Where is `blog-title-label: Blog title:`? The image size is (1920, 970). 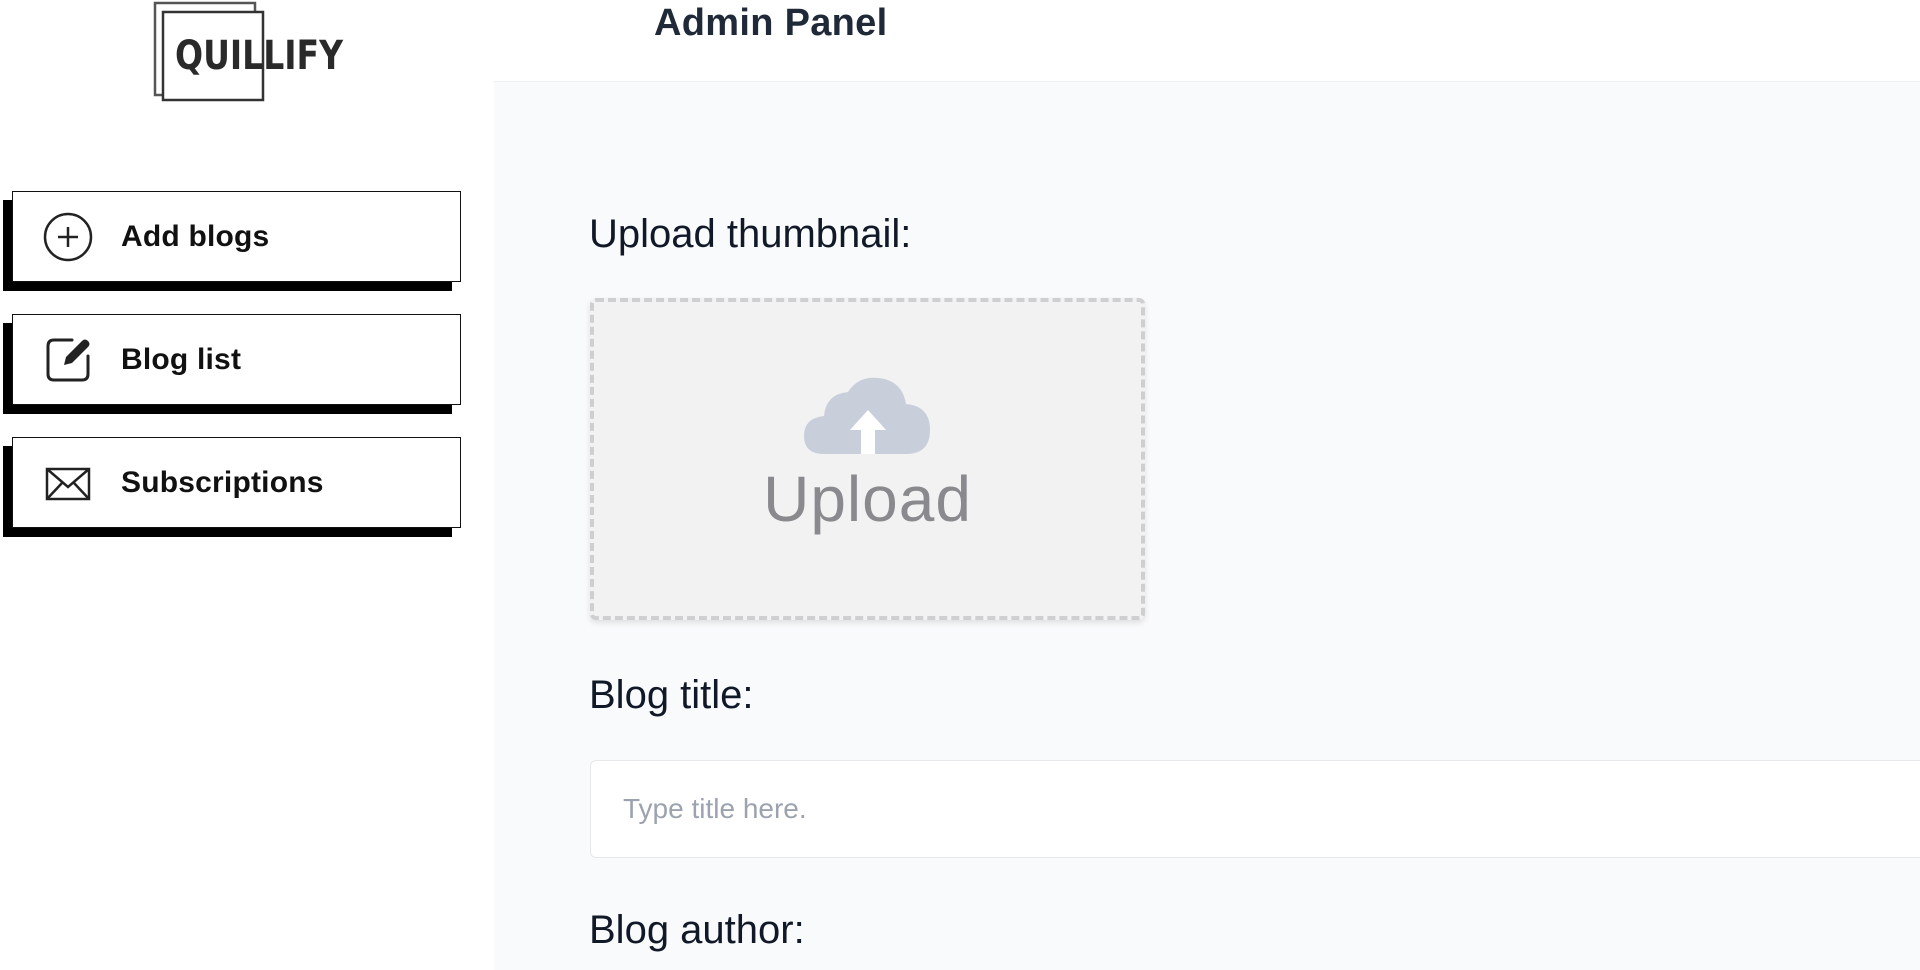 blog-title-label: Blog title: is located at coordinates (671, 695).